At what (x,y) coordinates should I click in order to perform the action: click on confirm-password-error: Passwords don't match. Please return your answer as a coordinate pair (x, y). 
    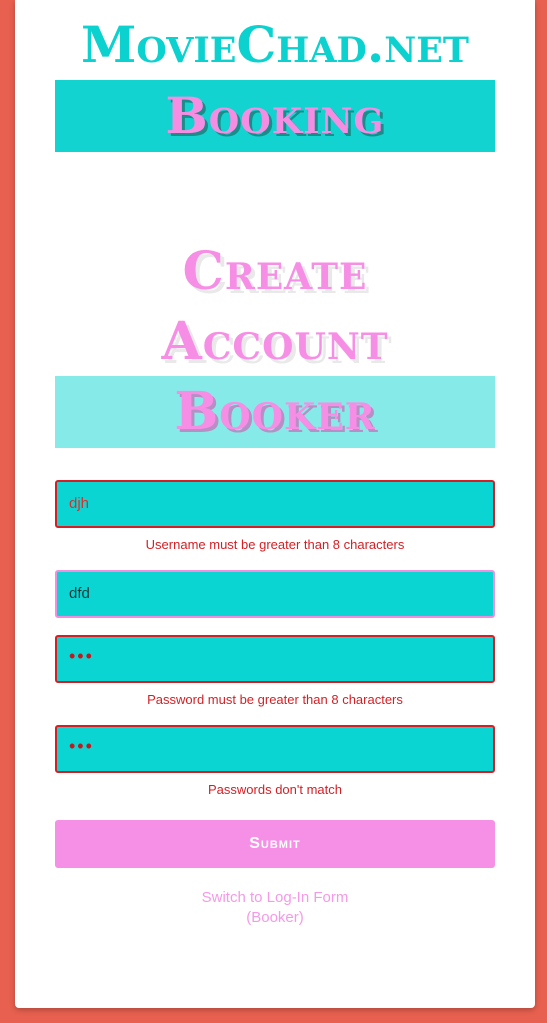
    Looking at the image, I should click on (275, 789).